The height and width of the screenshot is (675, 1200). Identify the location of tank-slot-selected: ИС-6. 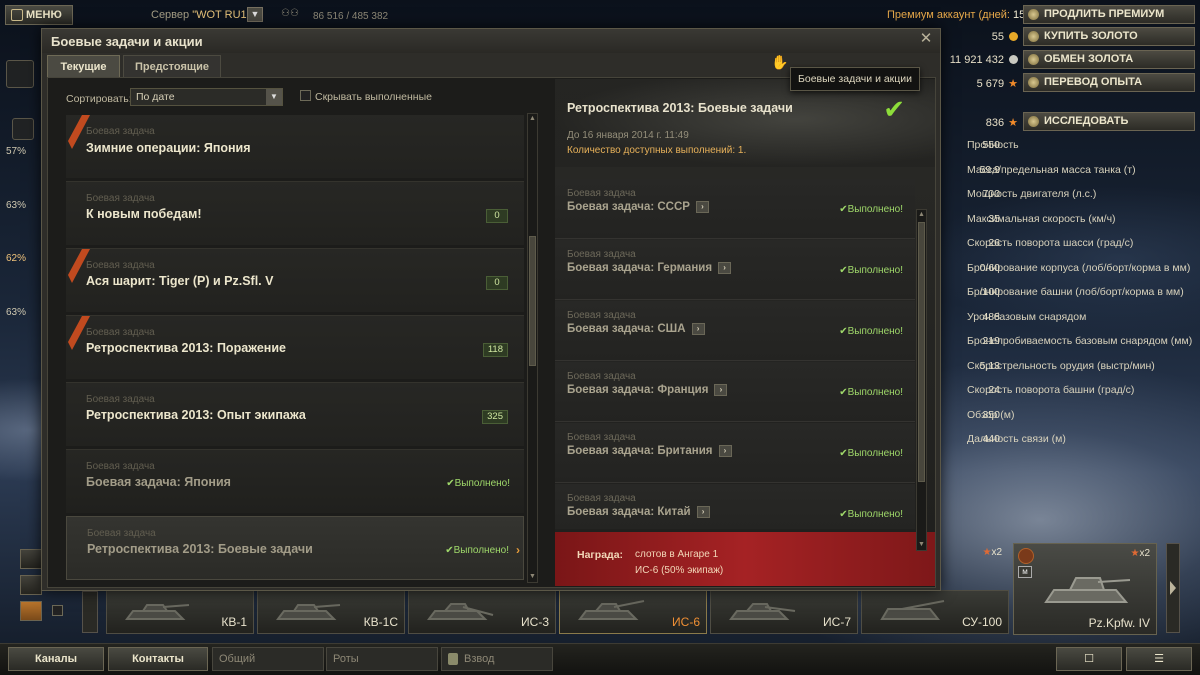
(633, 612).